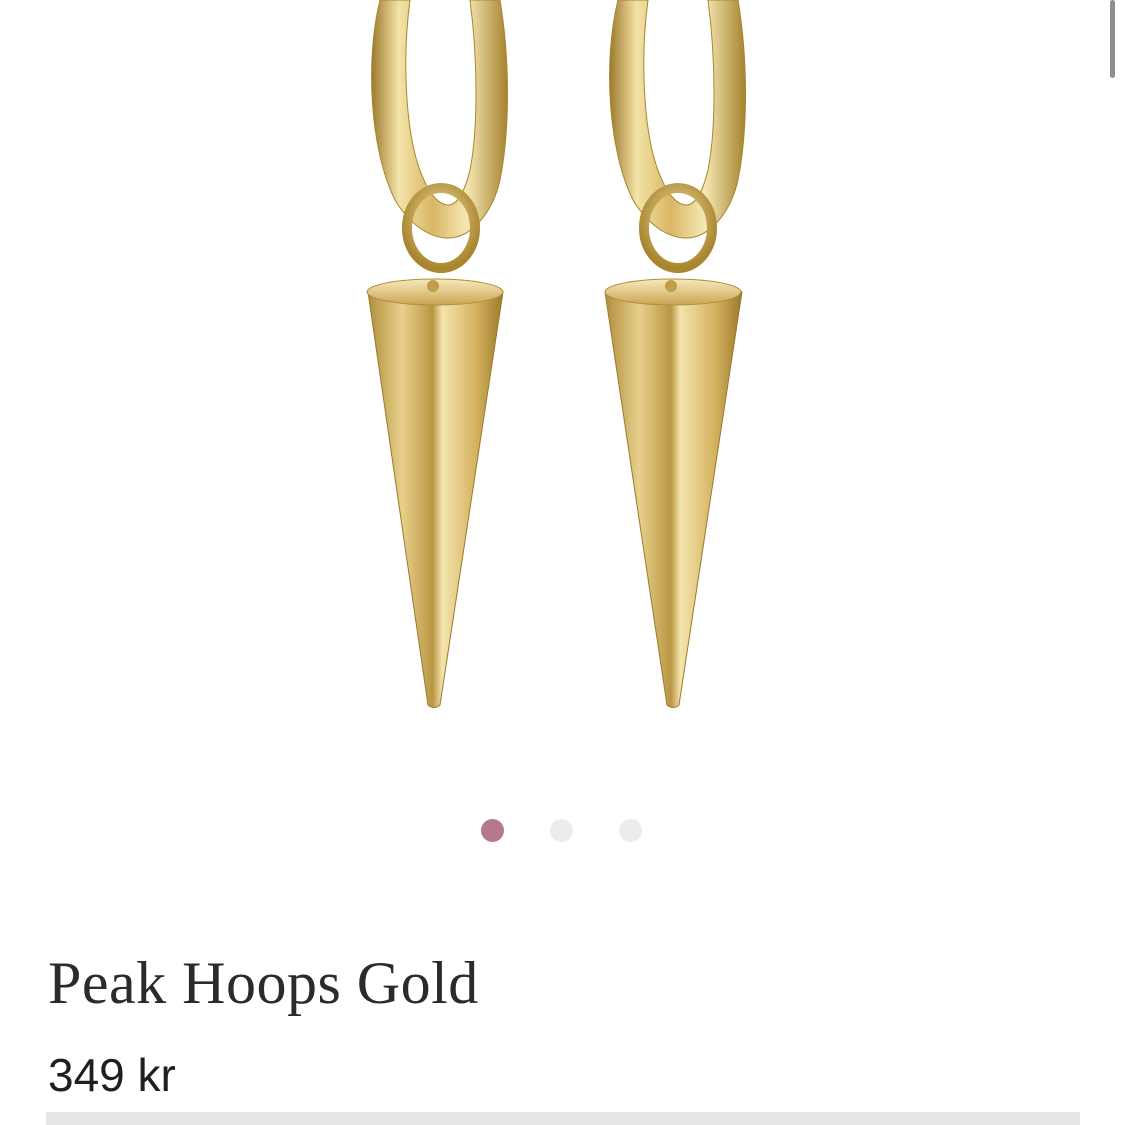  Describe the element at coordinates (263, 983) in the screenshot. I see `product-title: Peak Hoops Gold` at that location.